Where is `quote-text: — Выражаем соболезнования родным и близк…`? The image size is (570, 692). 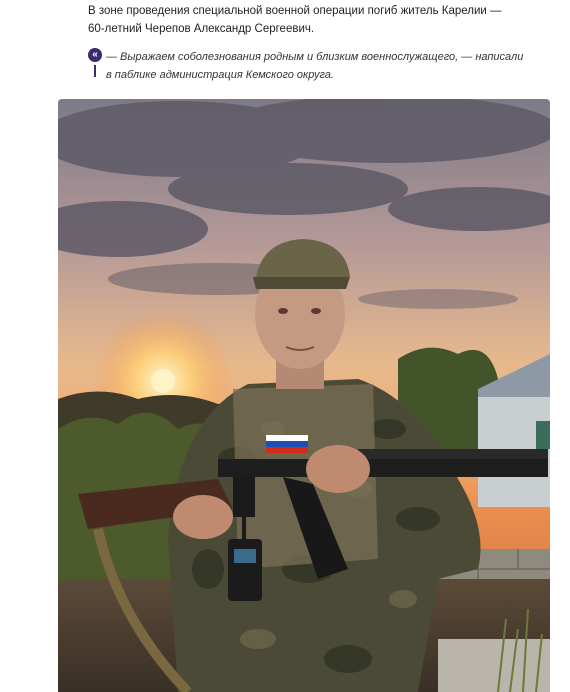 quote-text: — Выражаем соболезнования родным и близк… is located at coordinates (315, 66).